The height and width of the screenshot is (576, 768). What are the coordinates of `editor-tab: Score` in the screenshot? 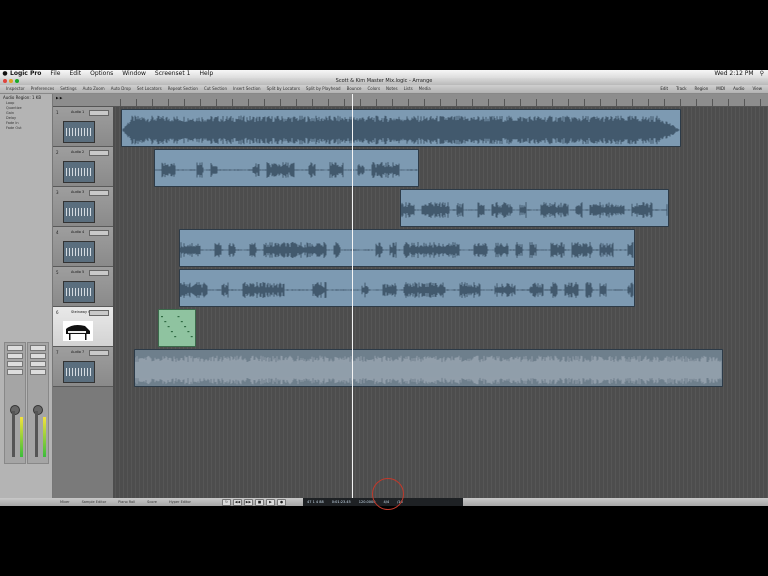 It's located at (152, 502).